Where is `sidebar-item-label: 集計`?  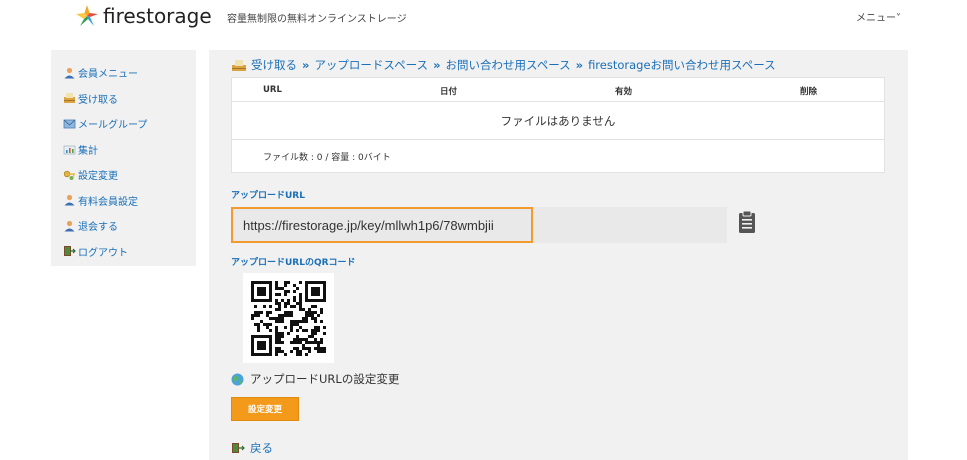 sidebar-item-label: 集計 is located at coordinates (88, 151).